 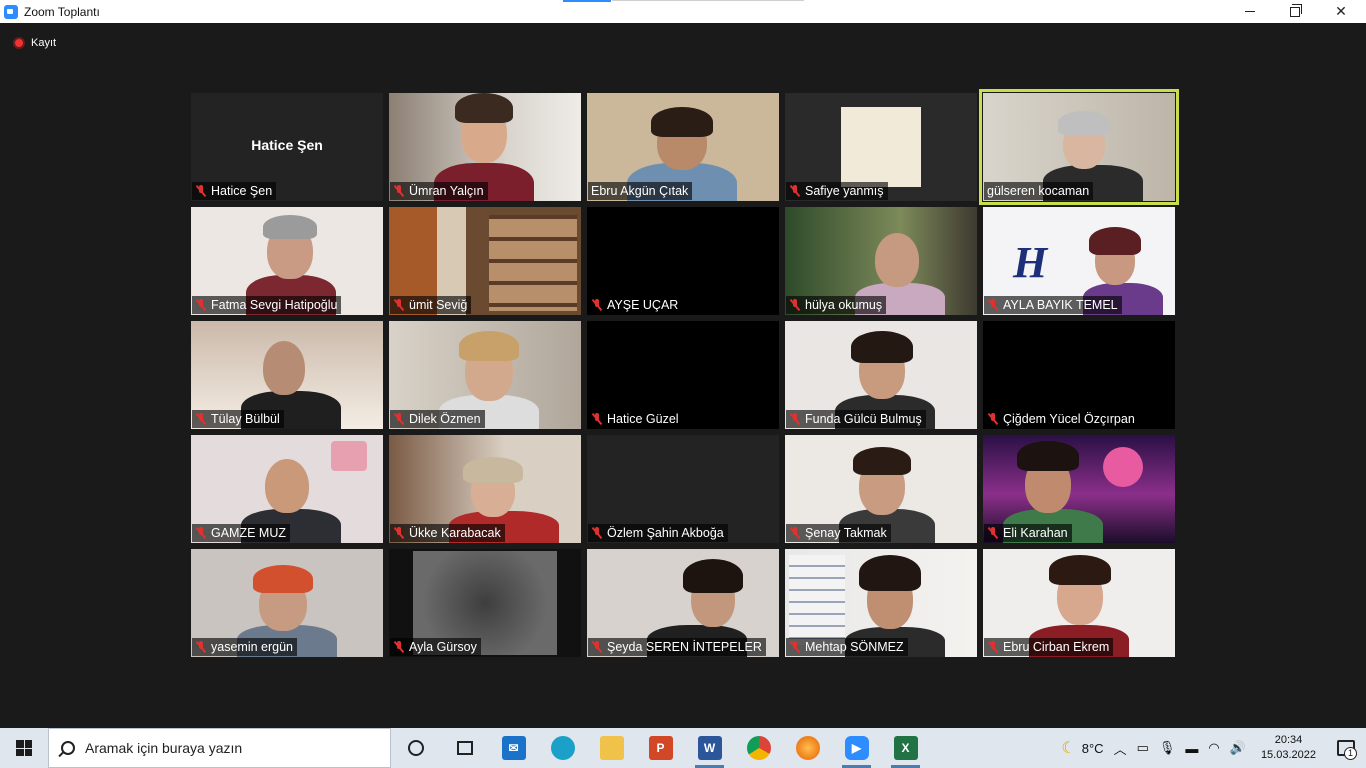 I want to click on chrome-app, so click(x=758, y=748).